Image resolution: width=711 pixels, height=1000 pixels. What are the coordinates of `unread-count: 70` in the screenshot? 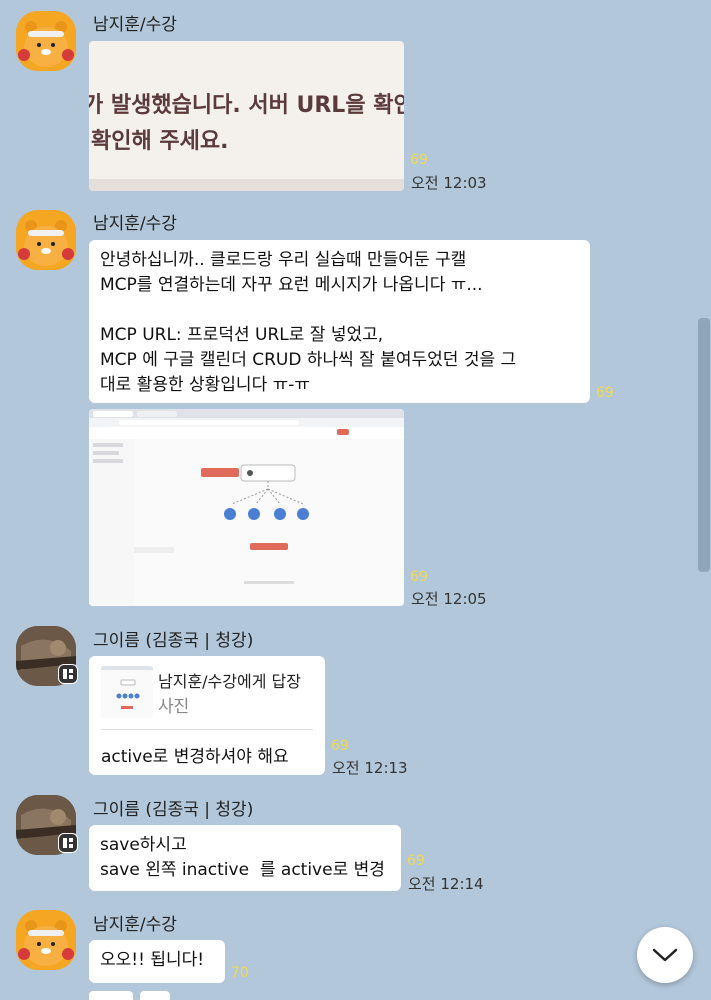 It's located at (240, 973).